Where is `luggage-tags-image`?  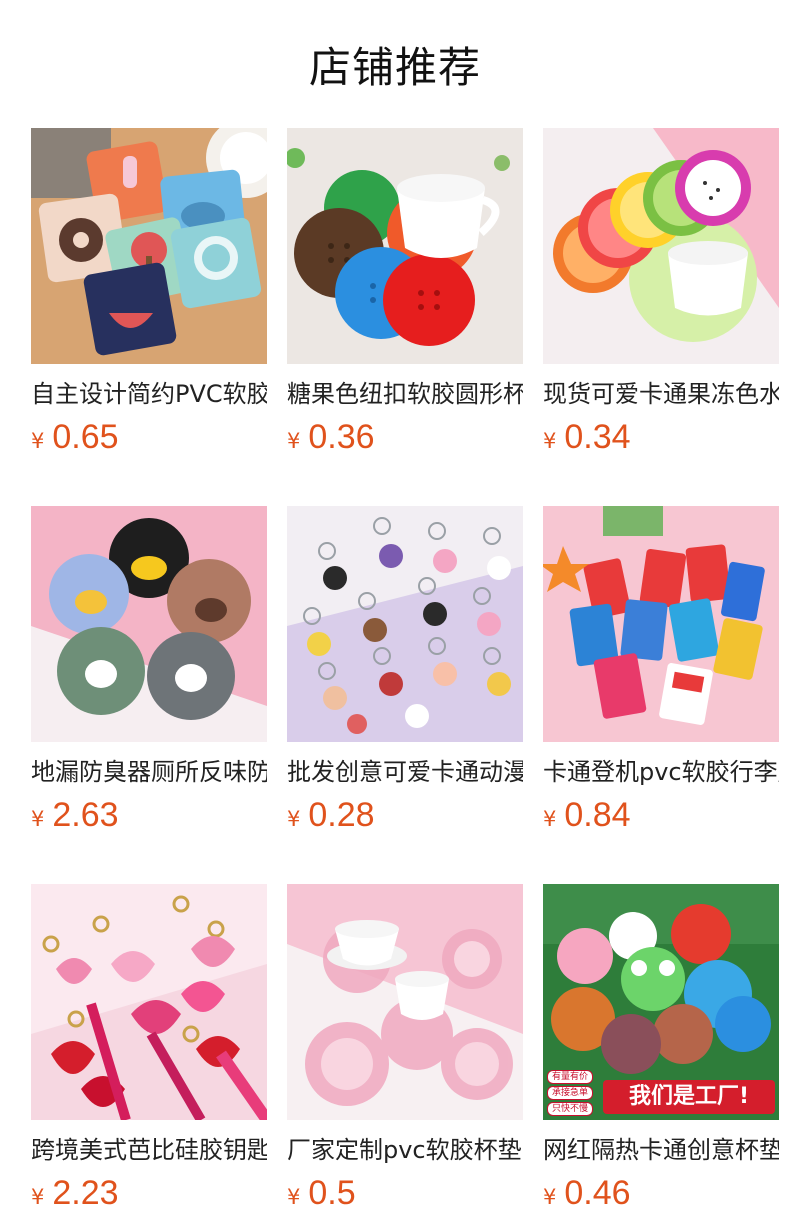
luggage-tags-image is located at coordinates (661, 624).